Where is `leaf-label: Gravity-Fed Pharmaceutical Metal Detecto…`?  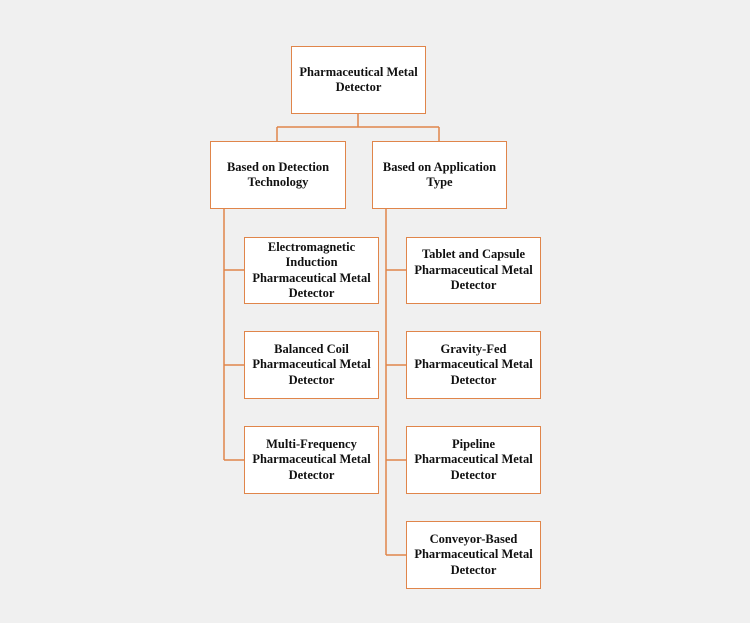 leaf-label: Gravity-Fed Pharmaceutical Metal Detecto… is located at coordinates (473, 364).